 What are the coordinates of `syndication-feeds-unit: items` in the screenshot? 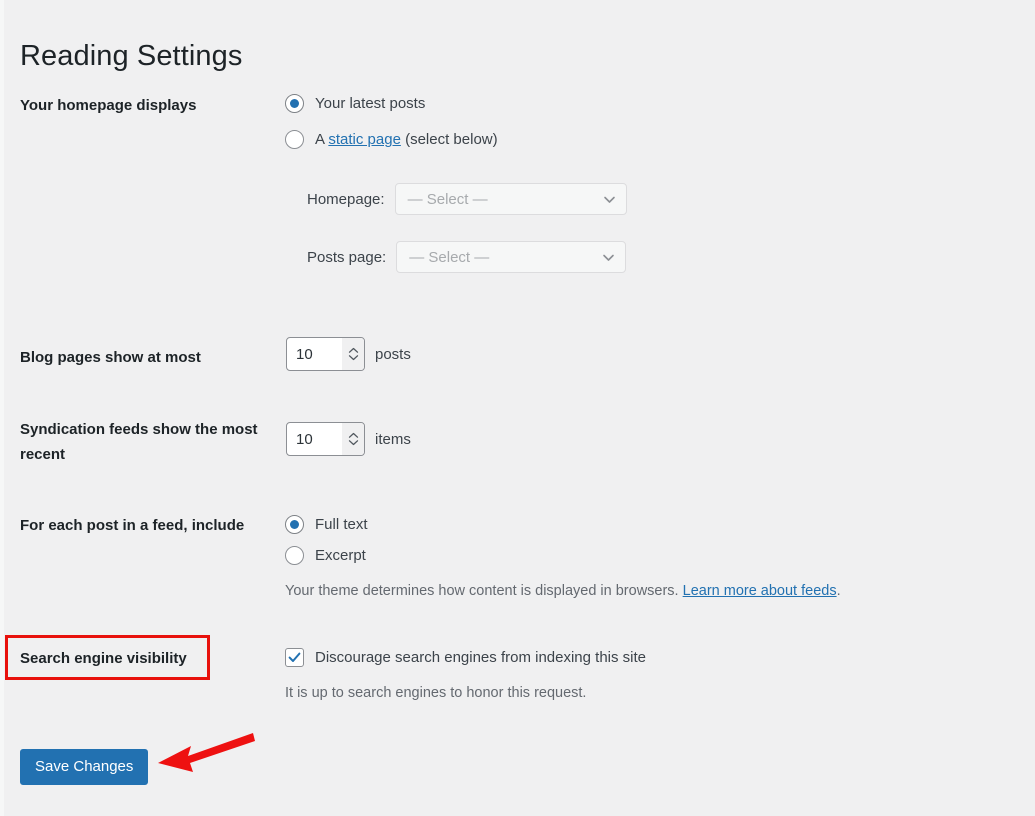 It's located at (393, 439).